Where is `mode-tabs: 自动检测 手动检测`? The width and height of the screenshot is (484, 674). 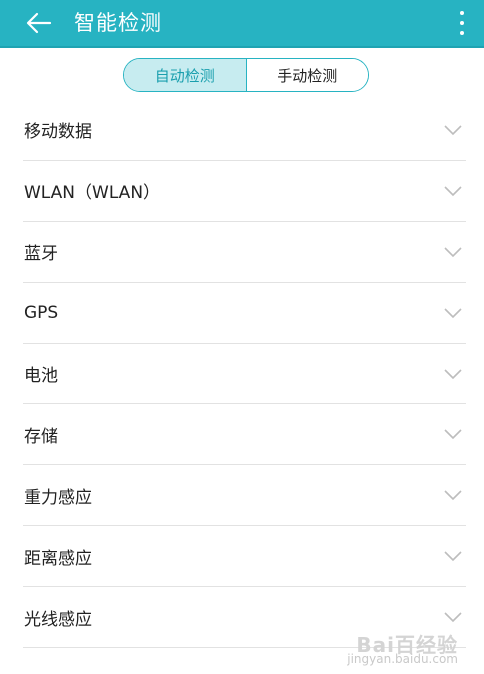 mode-tabs: 自动检测 手动检测 is located at coordinates (246, 75).